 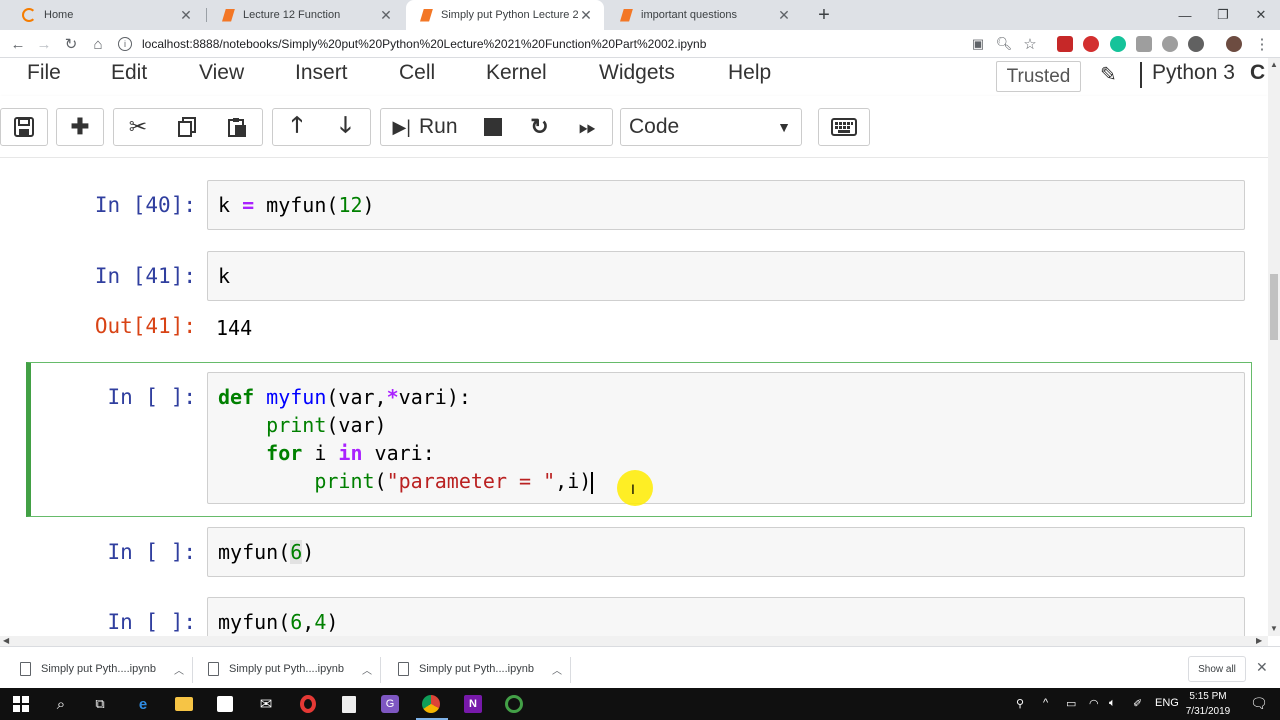 I want to click on back-icon: ←, so click(x=18, y=44).